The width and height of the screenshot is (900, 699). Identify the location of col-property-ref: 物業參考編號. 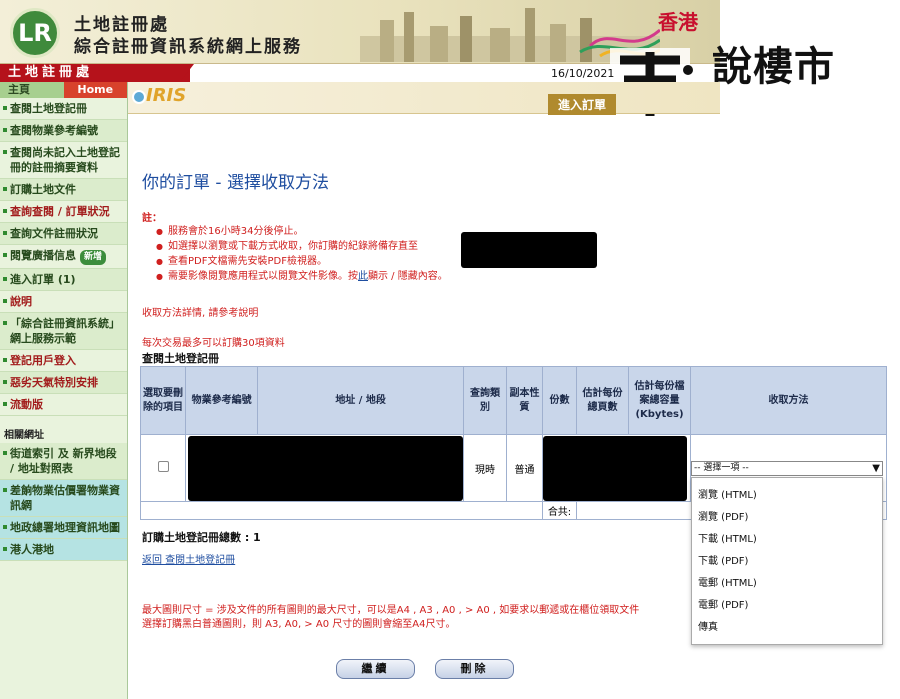
(221, 400).